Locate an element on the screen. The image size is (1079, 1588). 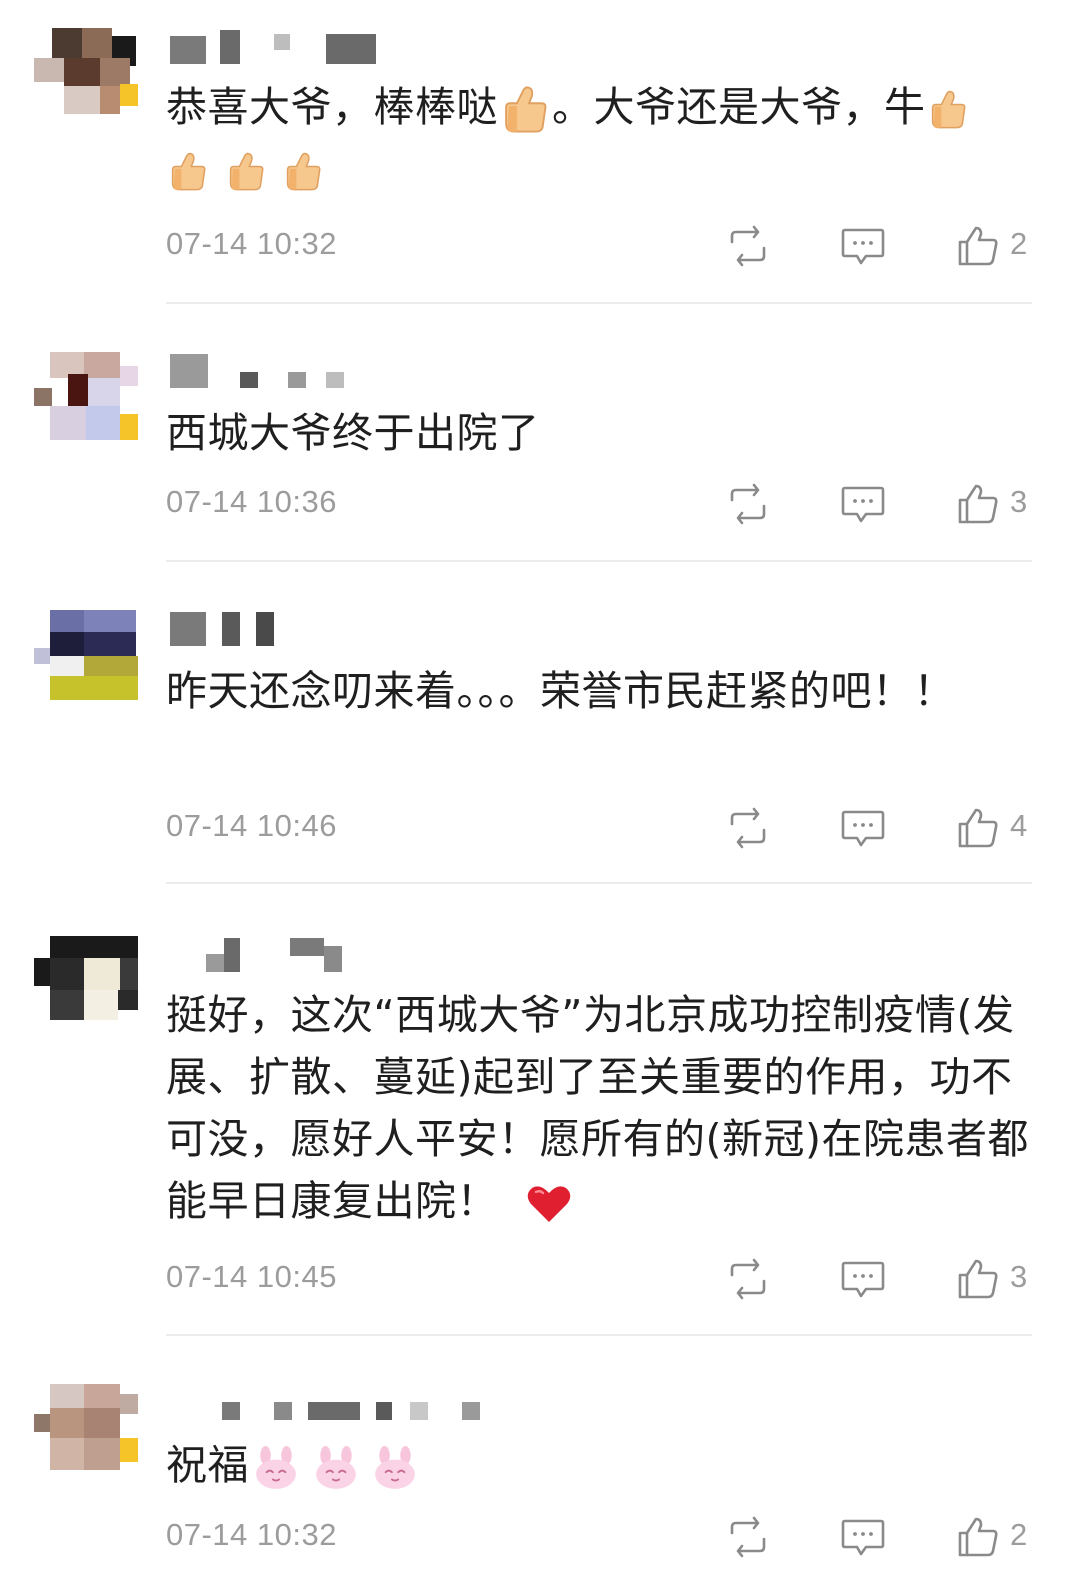
comment-text-part: 。大爷还是大爷，牛 is located at coordinates (739, 107).